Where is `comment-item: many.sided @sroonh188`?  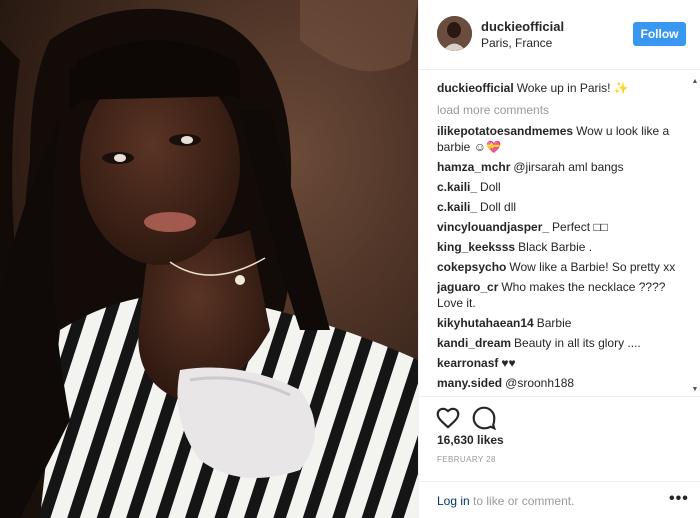
comment-item: many.sided @sroonh188 is located at coordinates (562, 383).